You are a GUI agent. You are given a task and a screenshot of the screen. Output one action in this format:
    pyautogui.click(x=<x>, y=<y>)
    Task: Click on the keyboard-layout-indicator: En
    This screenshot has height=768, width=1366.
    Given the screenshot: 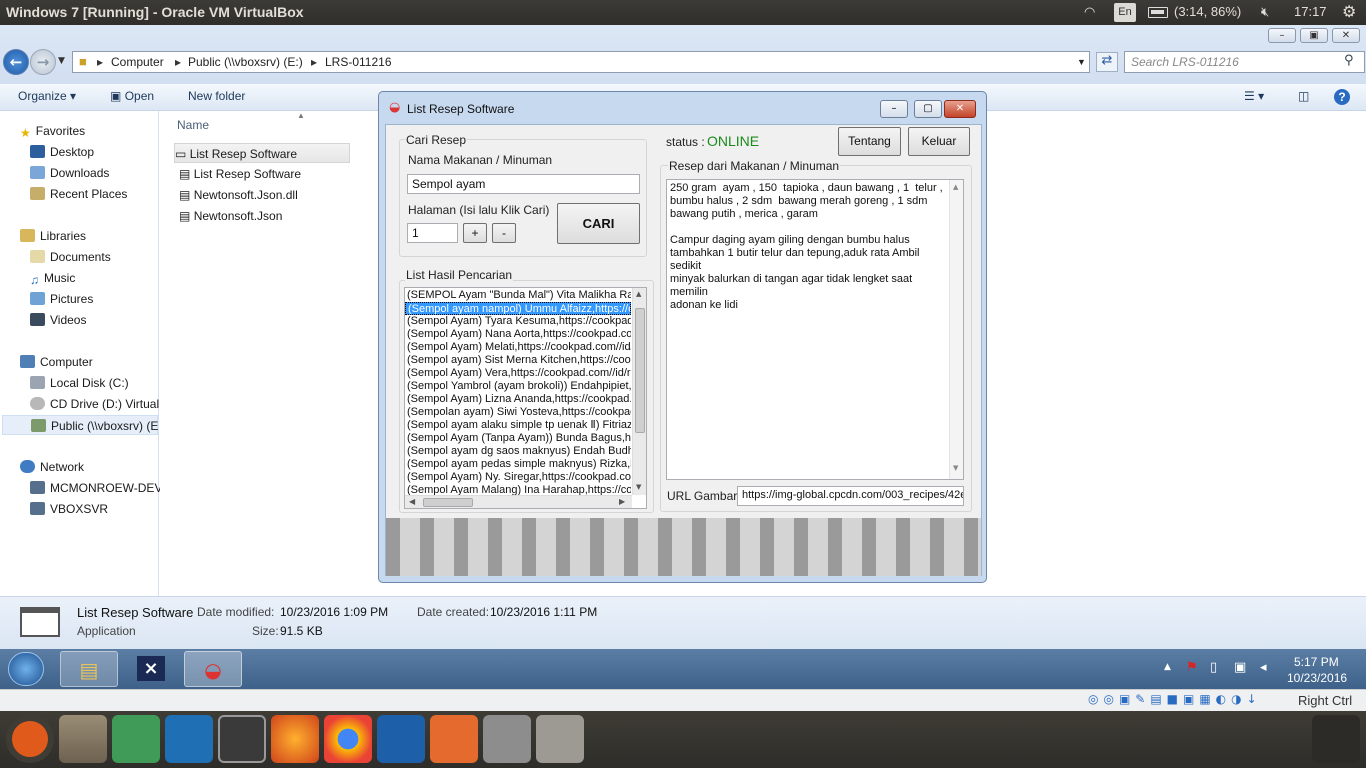 What is the action you would take?
    pyautogui.click(x=1125, y=12)
    